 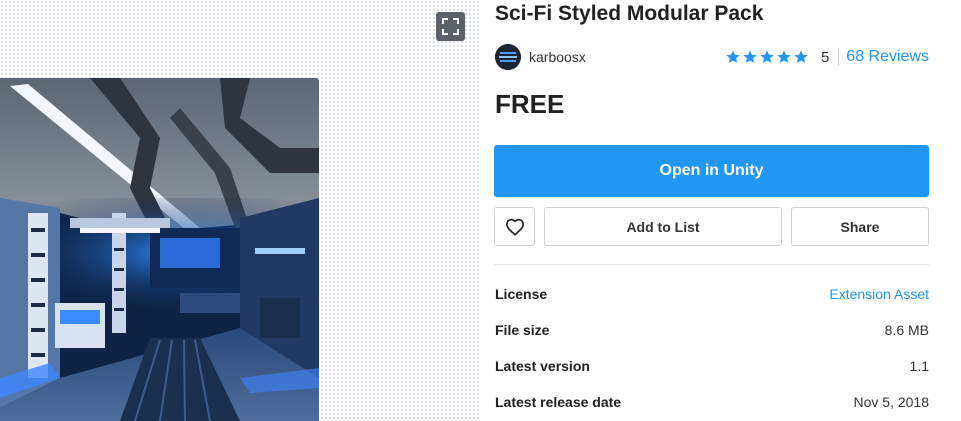 What do you see at coordinates (712, 294) in the screenshot?
I see `detail-row-license: License Extension Asset` at bounding box center [712, 294].